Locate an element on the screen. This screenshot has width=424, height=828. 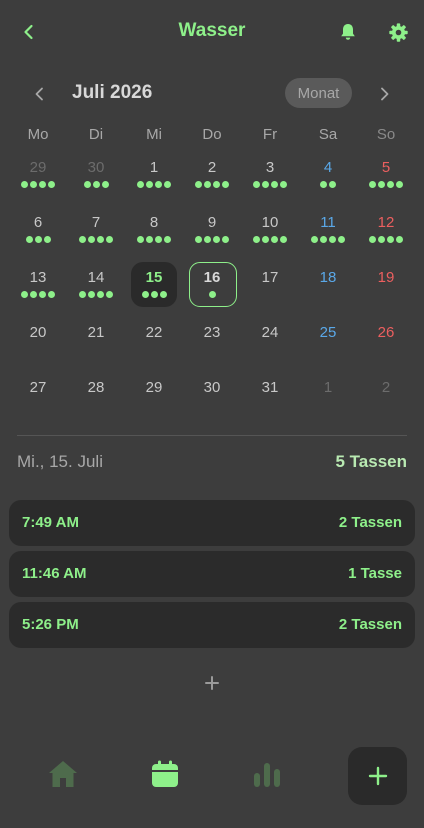
previous-month-button is located at coordinates (40, 94).